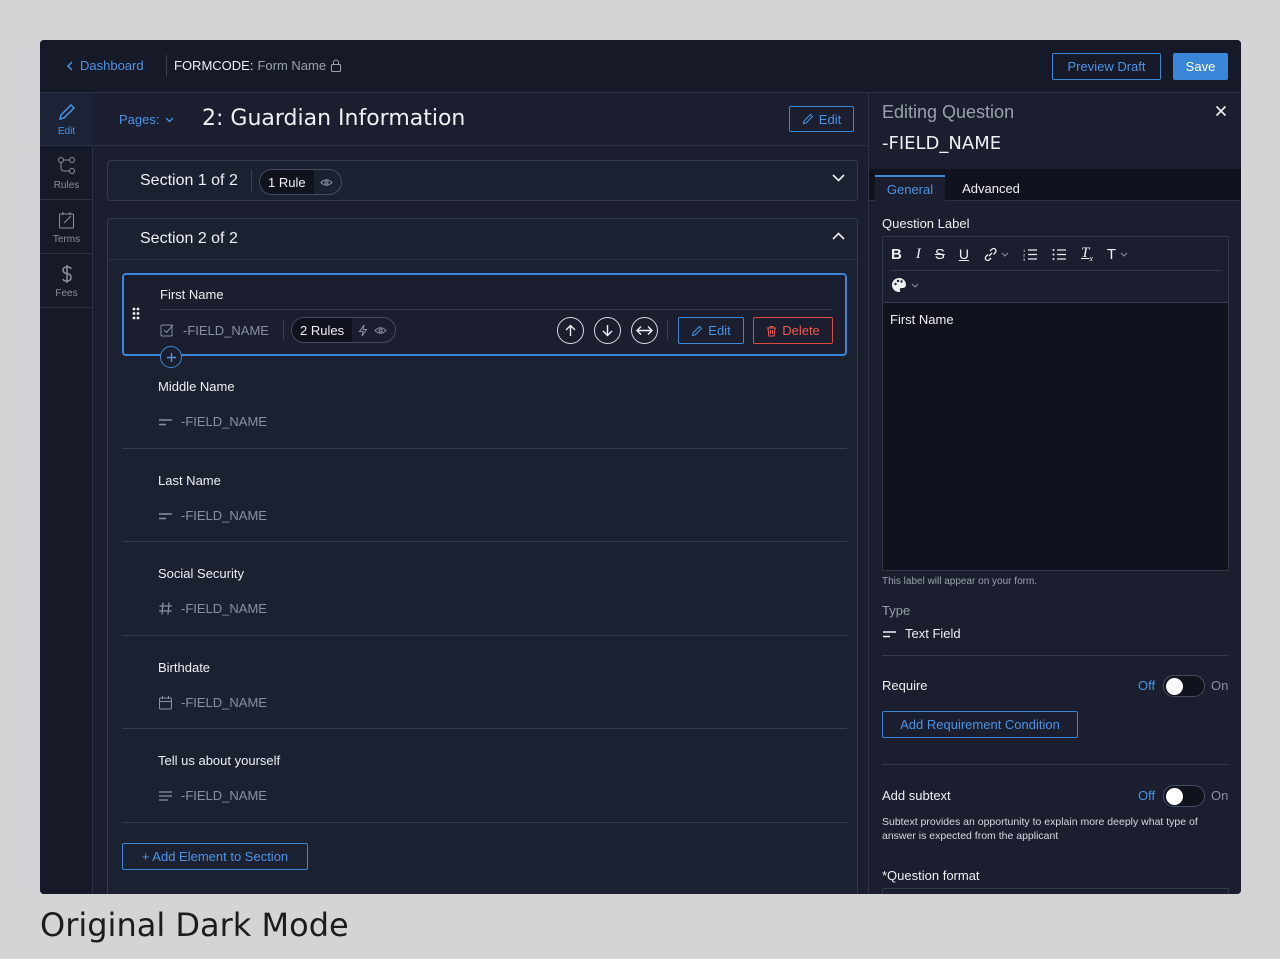  I want to click on move-down-button, so click(607, 330).